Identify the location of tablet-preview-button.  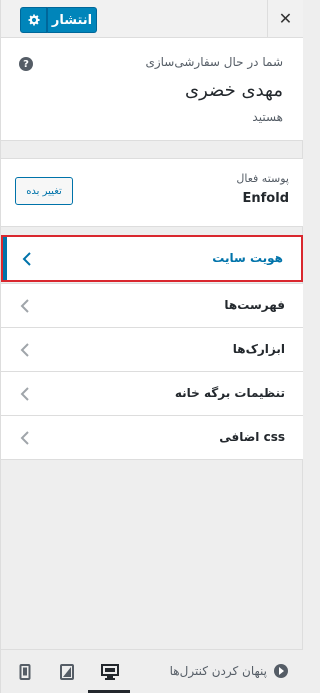
(67, 672).